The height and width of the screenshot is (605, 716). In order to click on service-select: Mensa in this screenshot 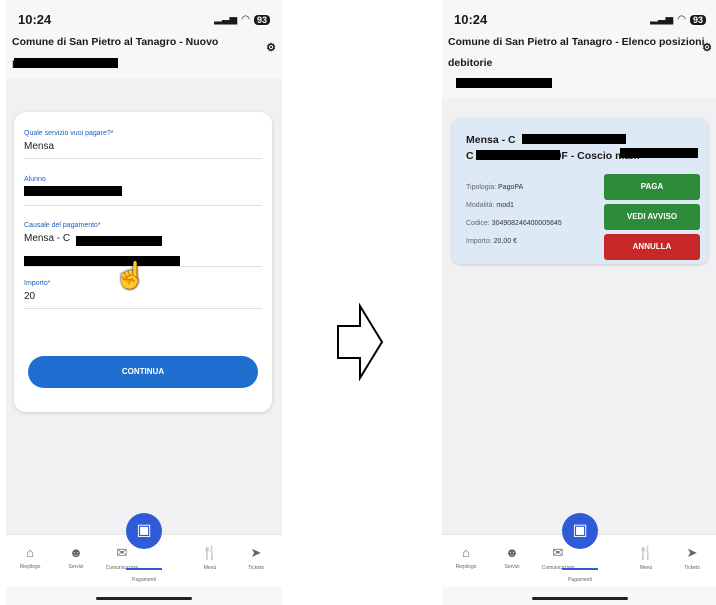, I will do `click(143, 146)`.